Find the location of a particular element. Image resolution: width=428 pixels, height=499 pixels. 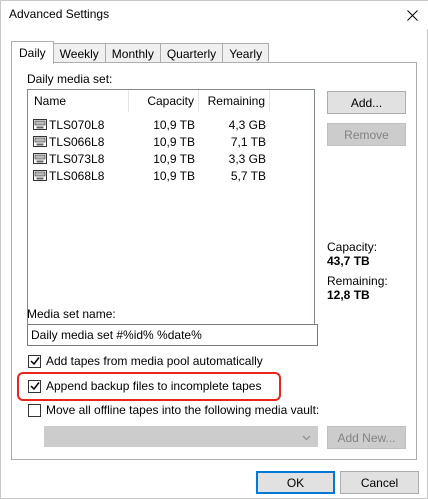

tape-remaining: 5,7 TB is located at coordinates (248, 175).